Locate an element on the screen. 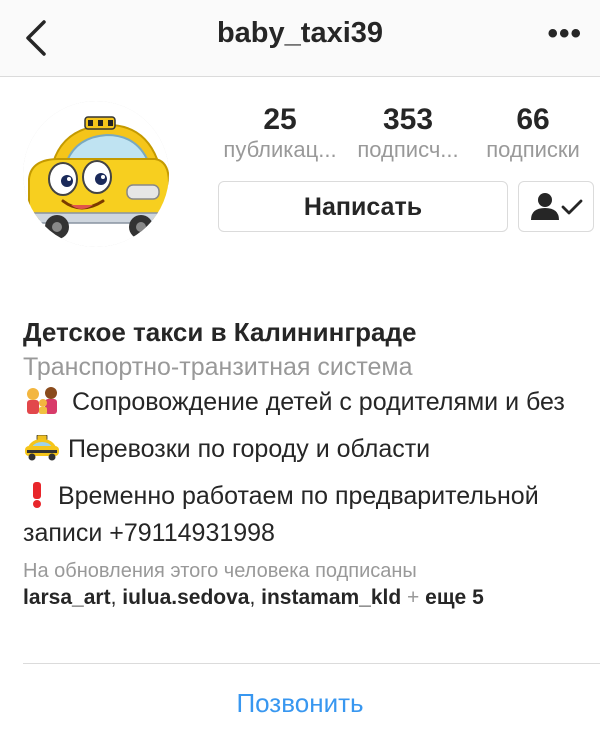 The image size is (600, 736). following-button is located at coordinates (556, 206).